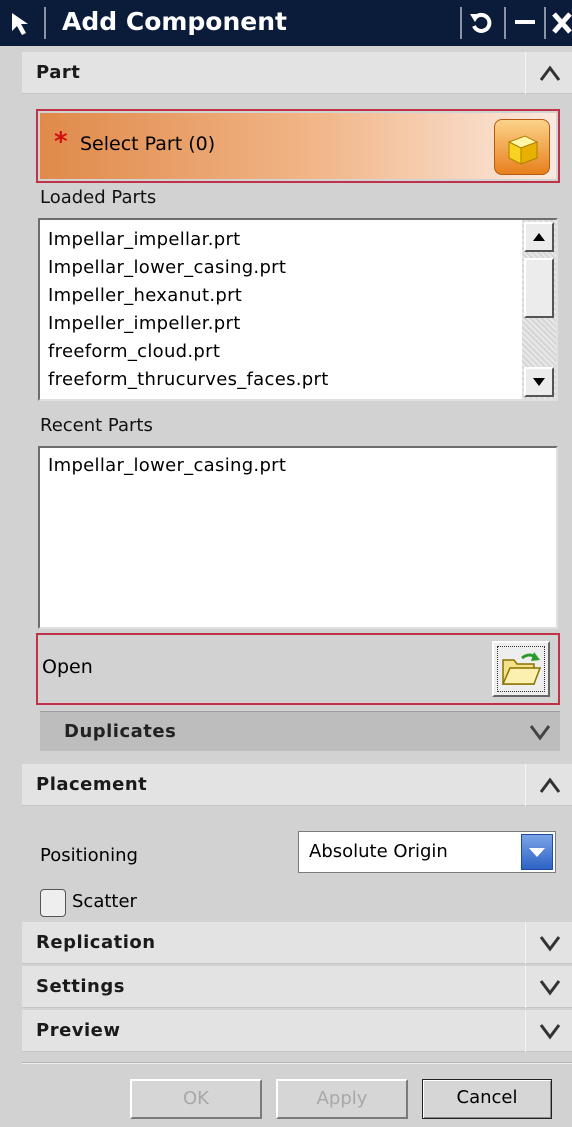 The height and width of the screenshot is (1127, 572). Describe the element at coordinates (298, 669) in the screenshot. I see `open-row: Open` at that location.